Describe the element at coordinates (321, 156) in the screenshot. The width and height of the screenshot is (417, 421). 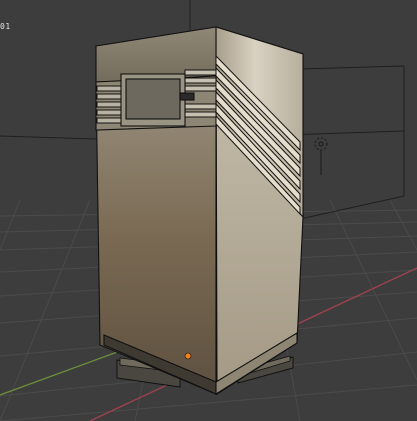
I see `light-object-icon` at that location.